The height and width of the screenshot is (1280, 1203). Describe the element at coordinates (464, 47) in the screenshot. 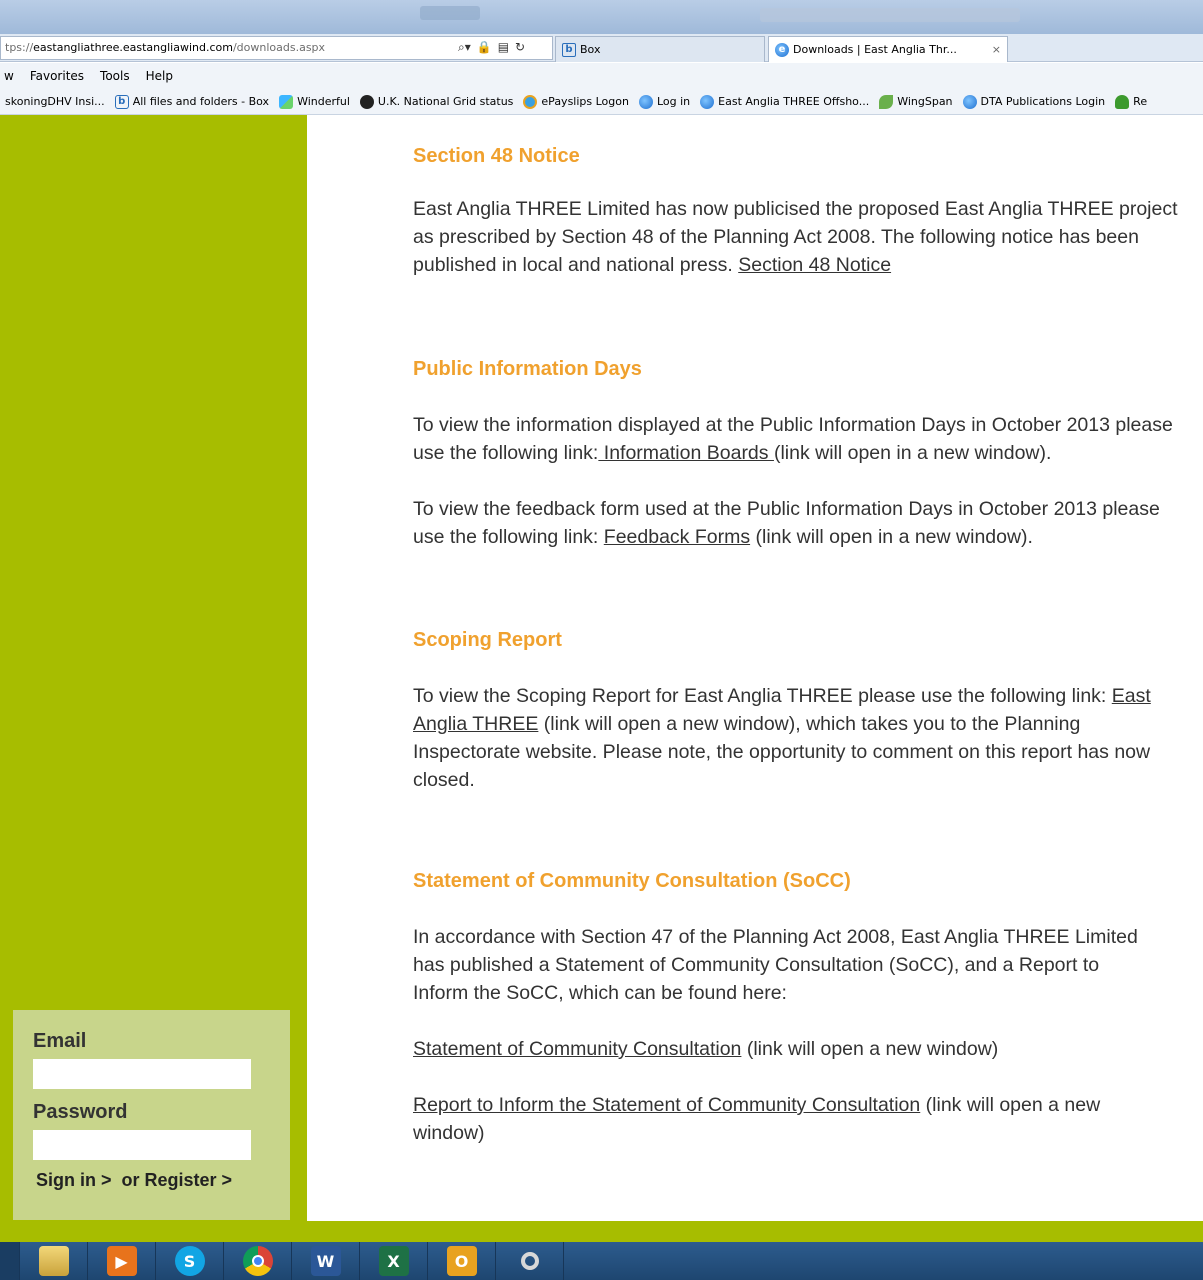

I see `search-icon: ⌕▾` at that location.